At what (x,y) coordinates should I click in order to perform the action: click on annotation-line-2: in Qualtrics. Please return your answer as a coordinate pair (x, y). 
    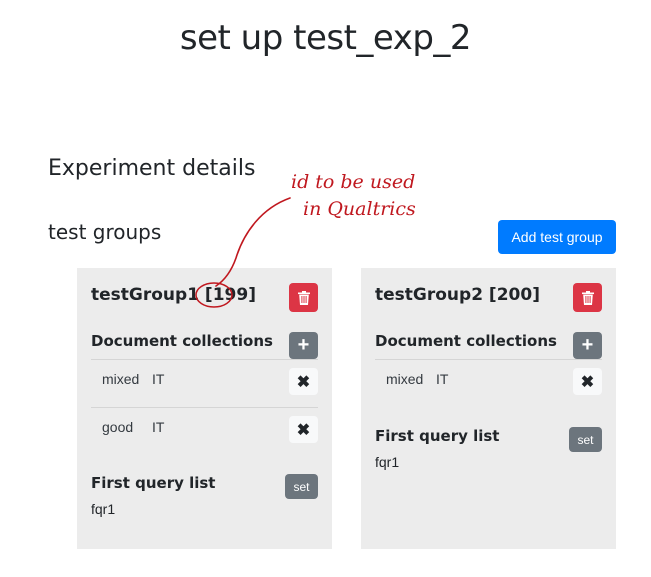
    Looking at the image, I should click on (359, 209).